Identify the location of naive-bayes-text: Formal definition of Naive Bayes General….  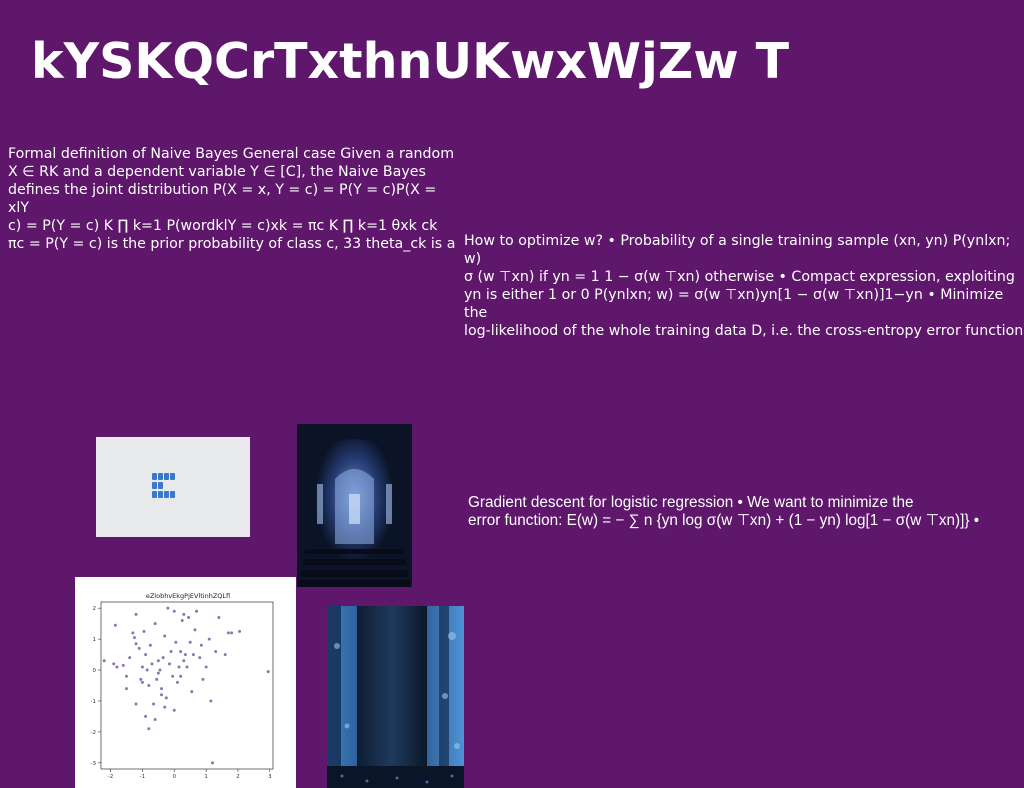
(232, 199).